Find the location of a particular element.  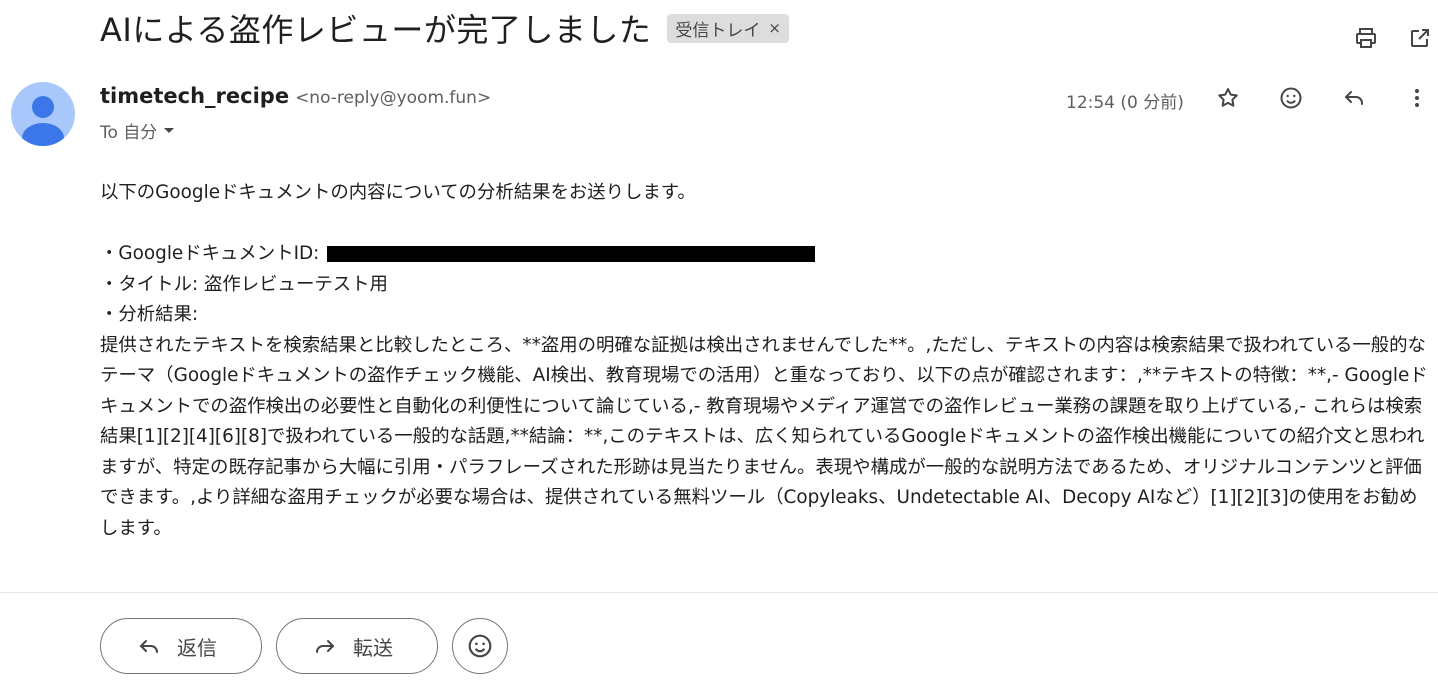

add-reaction-button is located at coordinates (1291, 98).